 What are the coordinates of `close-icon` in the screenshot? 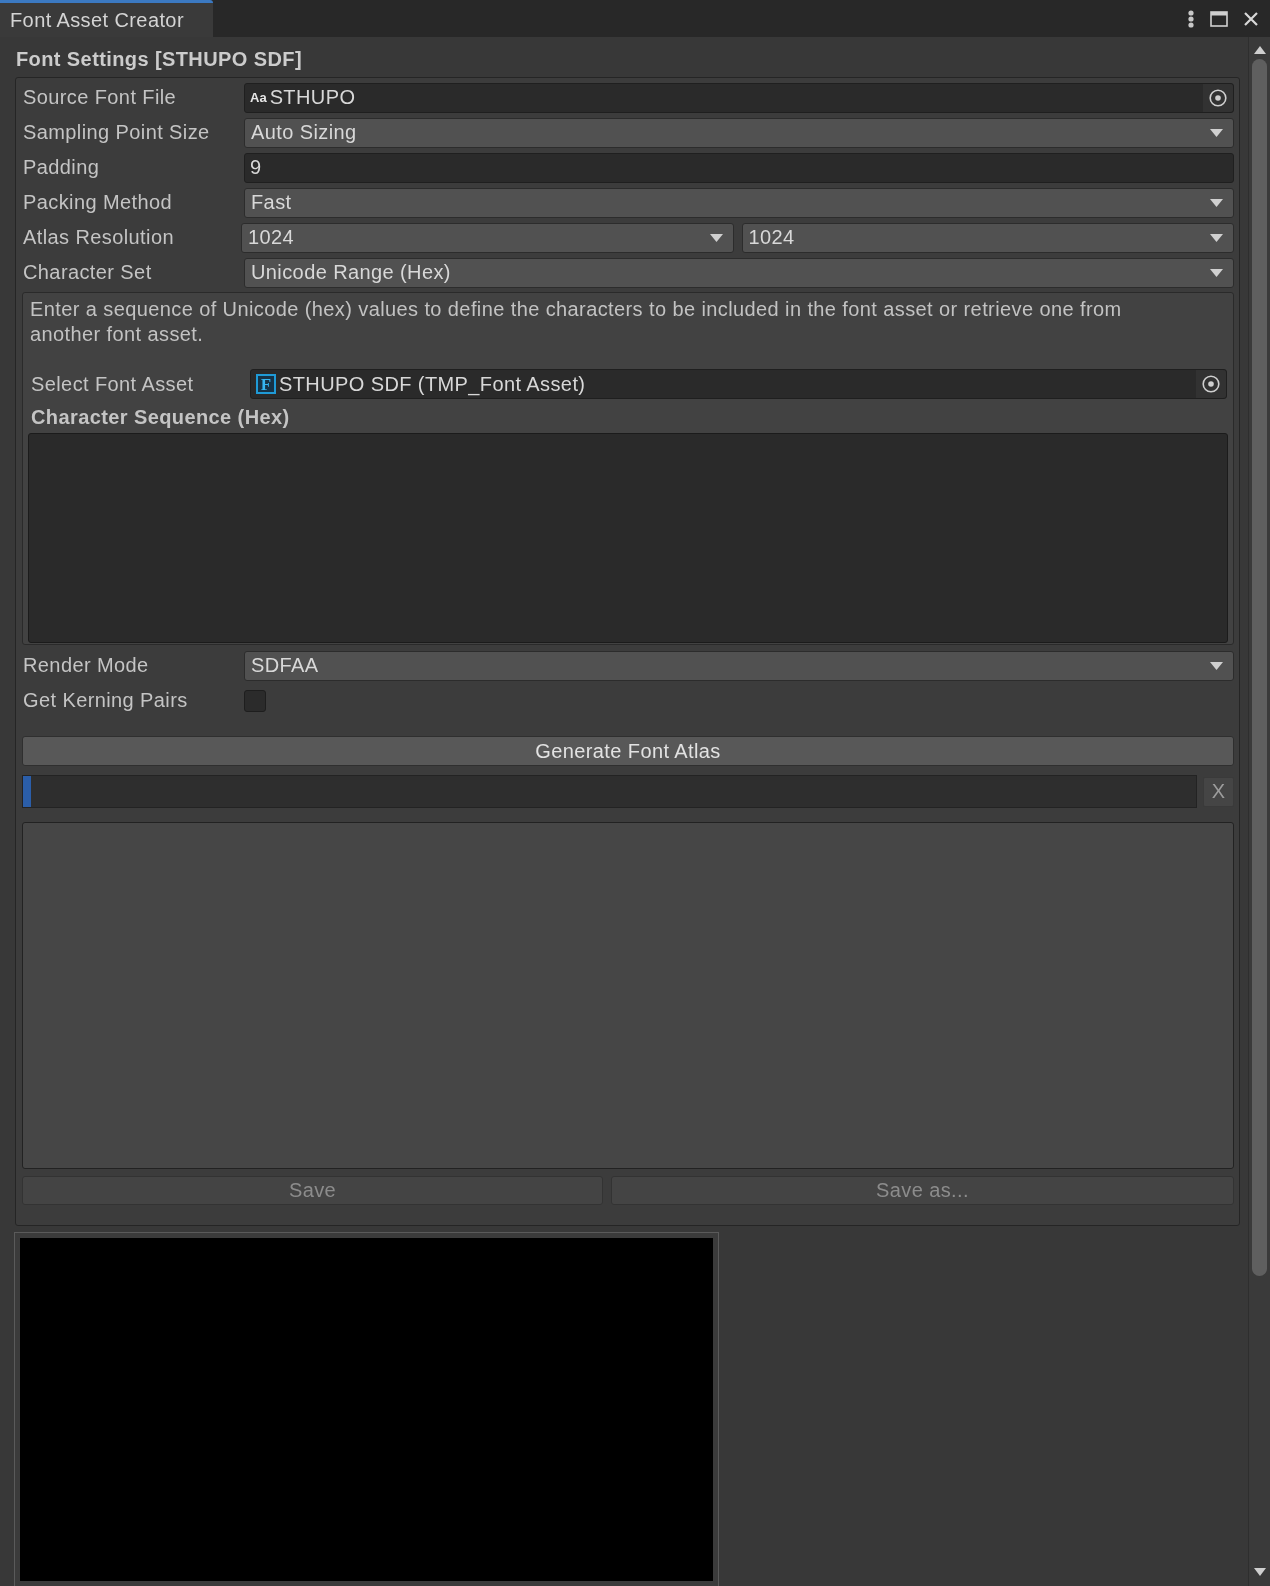 It's located at (1251, 18).